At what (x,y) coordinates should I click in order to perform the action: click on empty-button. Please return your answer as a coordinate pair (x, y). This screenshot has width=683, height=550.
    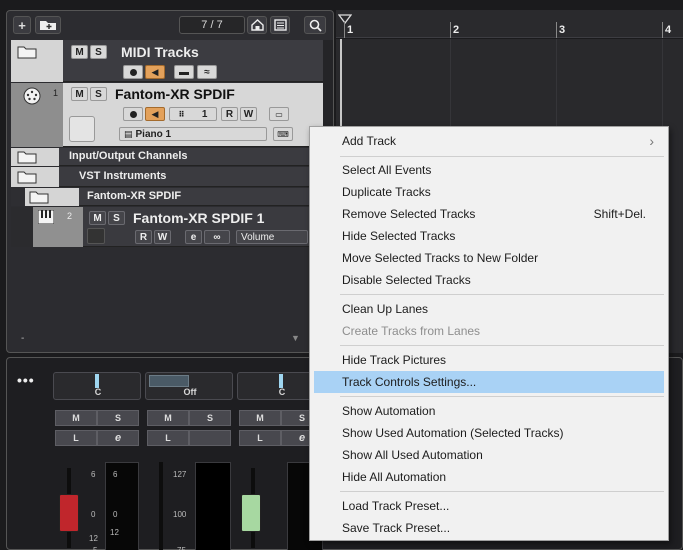
    Looking at the image, I should click on (210, 438).